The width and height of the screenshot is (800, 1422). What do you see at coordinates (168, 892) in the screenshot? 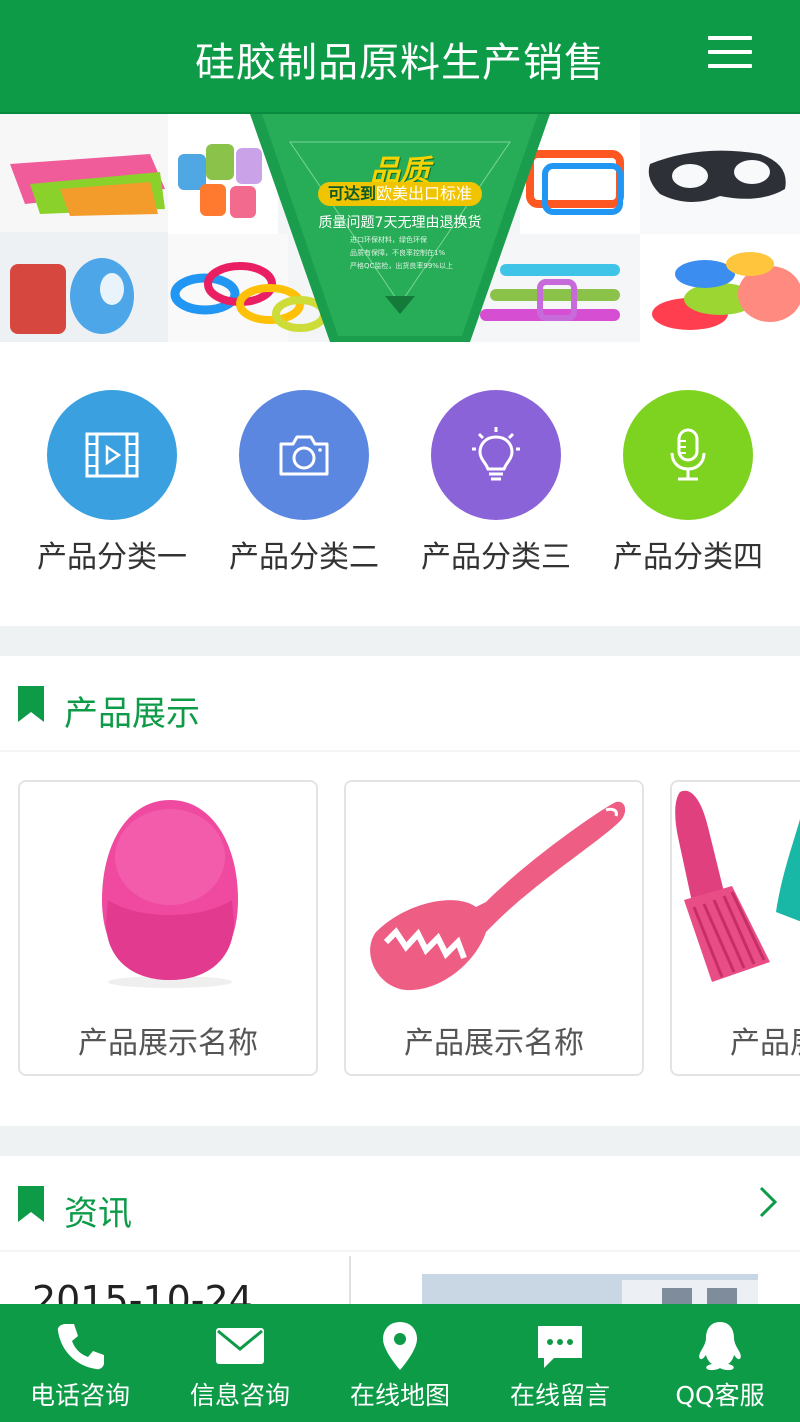
I see `product-image-face-brush` at bounding box center [168, 892].